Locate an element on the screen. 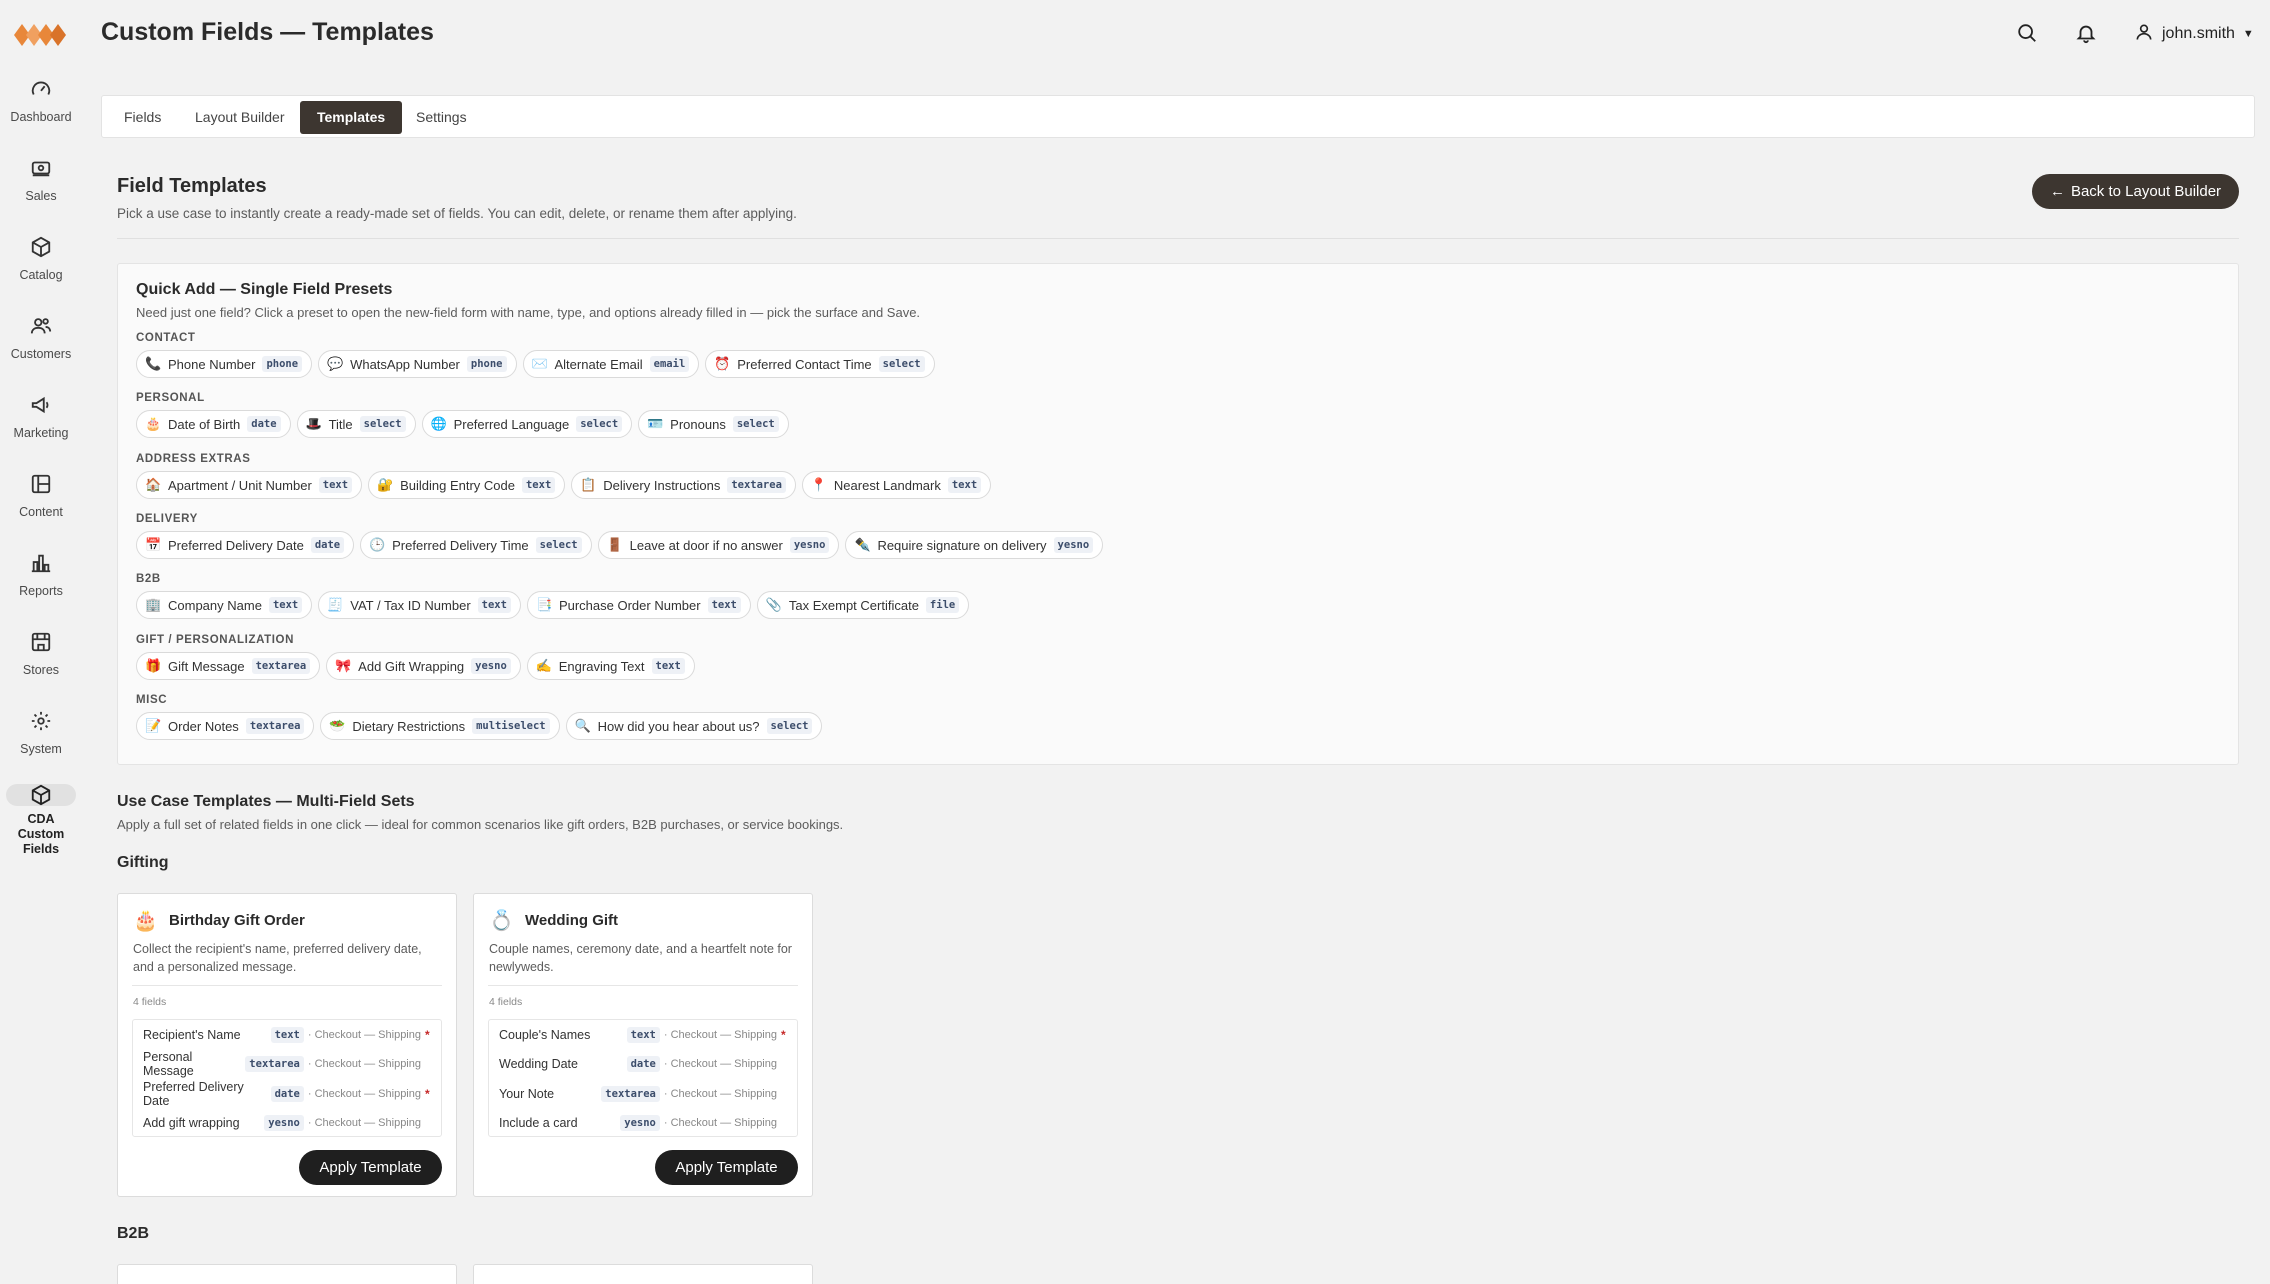  preset-chip-gift-message: 🎁 Gift Message textarea is located at coordinates (228, 666).